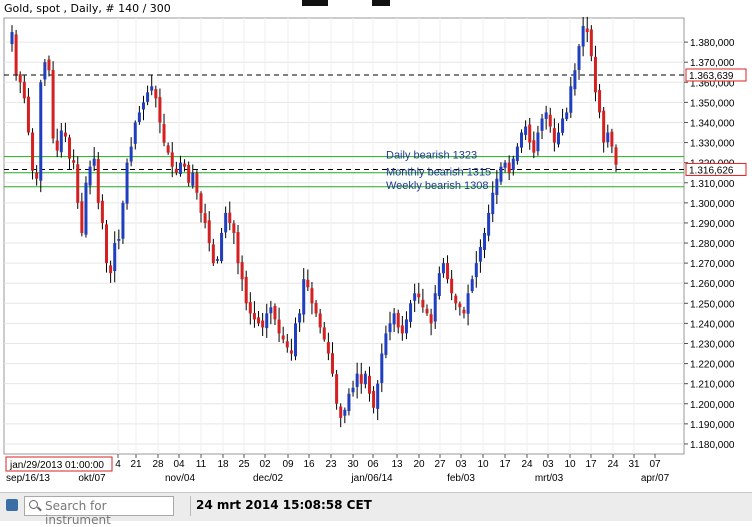 Image resolution: width=752 pixels, height=527 pixels. Describe the element at coordinates (549, 478) in the screenshot. I see `month-label: mrt/03` at that location.